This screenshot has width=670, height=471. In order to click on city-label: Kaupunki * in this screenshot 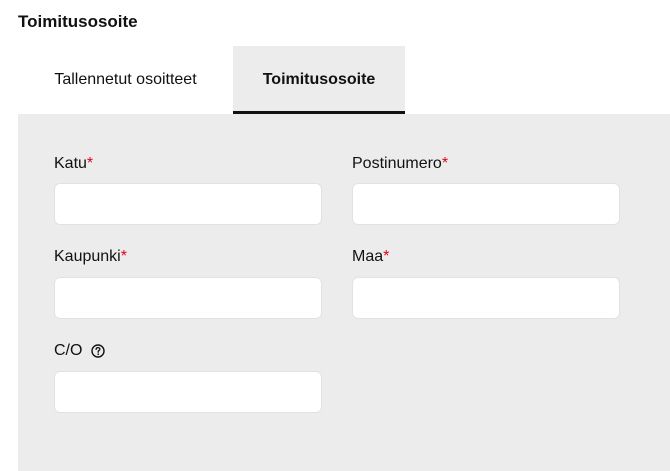, I will do `click(90, 257)`.